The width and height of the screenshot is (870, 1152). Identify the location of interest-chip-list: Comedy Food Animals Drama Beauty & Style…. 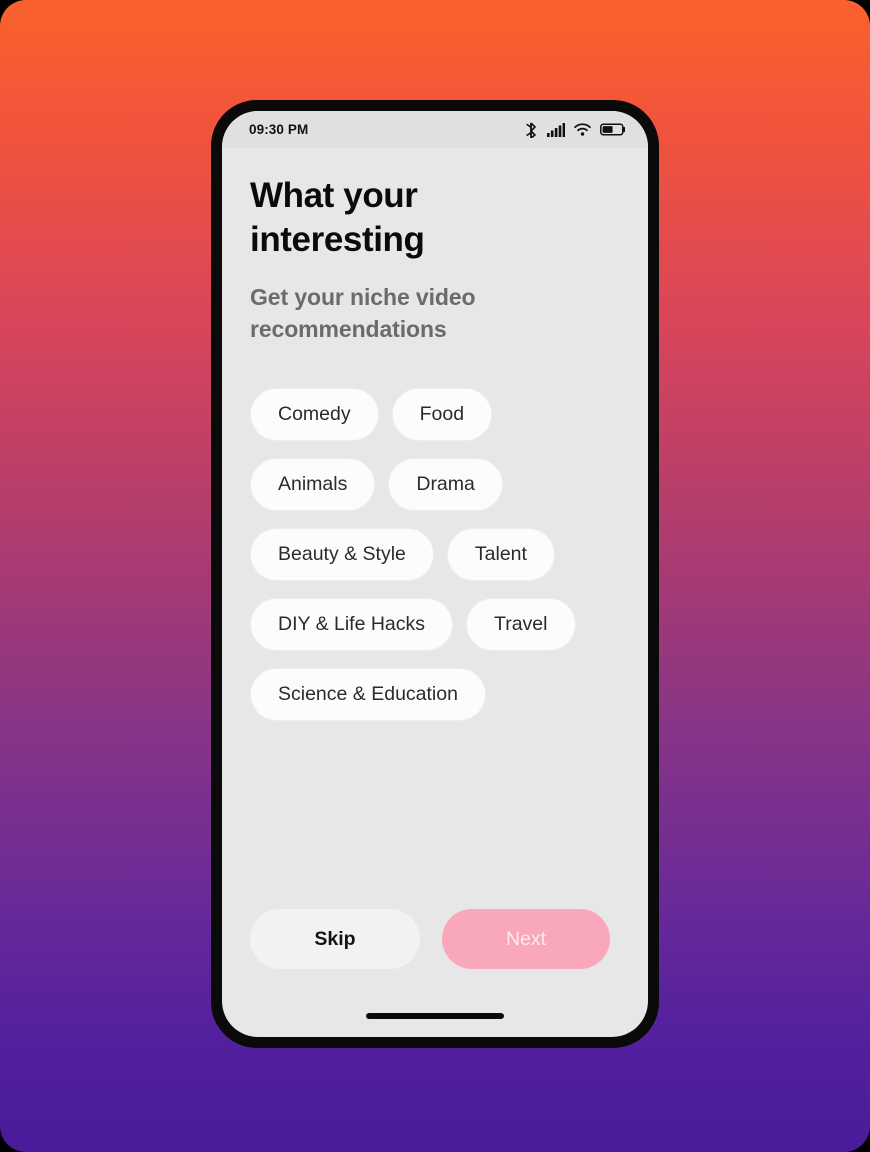
(435, 554).